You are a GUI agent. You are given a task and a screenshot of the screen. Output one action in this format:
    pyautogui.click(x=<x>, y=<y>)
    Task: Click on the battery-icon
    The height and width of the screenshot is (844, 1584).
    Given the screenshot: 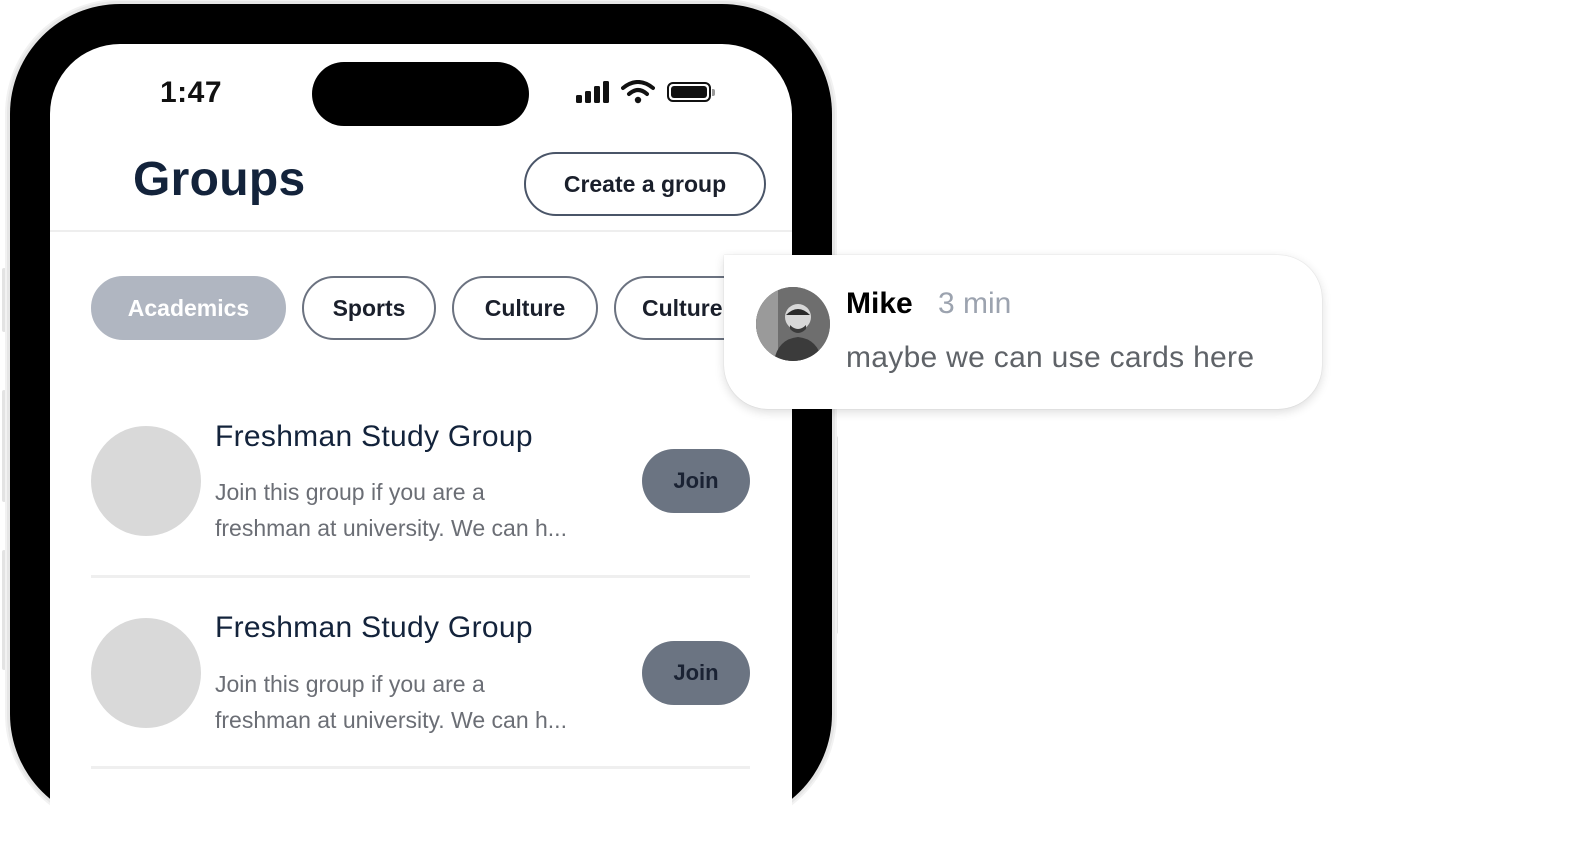 What is the action you would take?
    pyautogui.click(x=691, y=92)
    